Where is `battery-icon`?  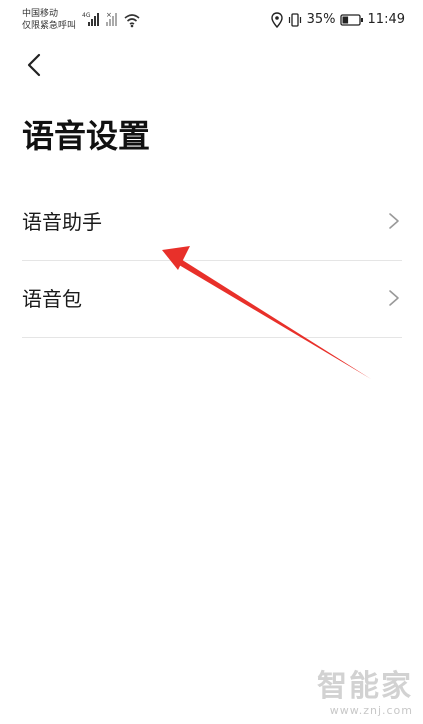 battery-icon is located at coordinates (351, 20).